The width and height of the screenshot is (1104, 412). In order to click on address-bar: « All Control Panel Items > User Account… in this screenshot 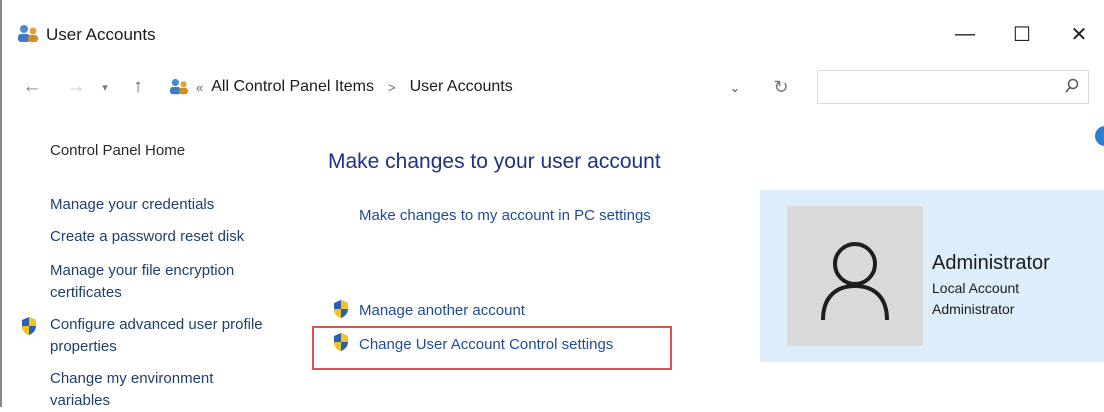, I will do `click(457, 87)`.